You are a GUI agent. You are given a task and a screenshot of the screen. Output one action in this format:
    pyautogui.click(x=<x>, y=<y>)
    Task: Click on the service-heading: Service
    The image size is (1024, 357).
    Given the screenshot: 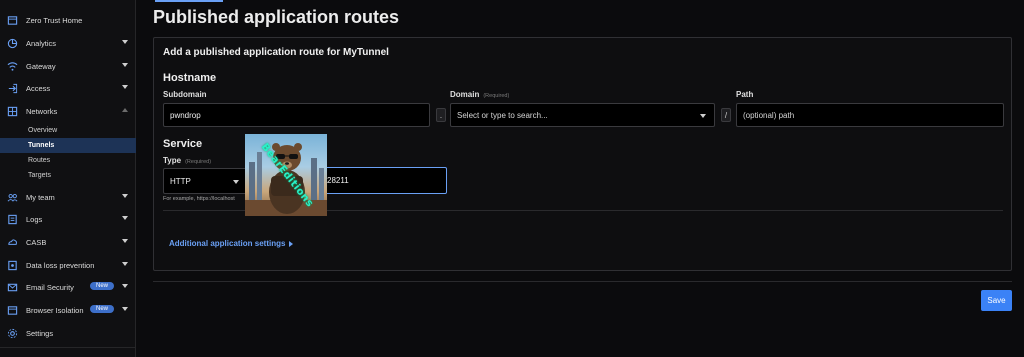 What is the action you would take?
    pyautogui.click(x=183, y=144)
    